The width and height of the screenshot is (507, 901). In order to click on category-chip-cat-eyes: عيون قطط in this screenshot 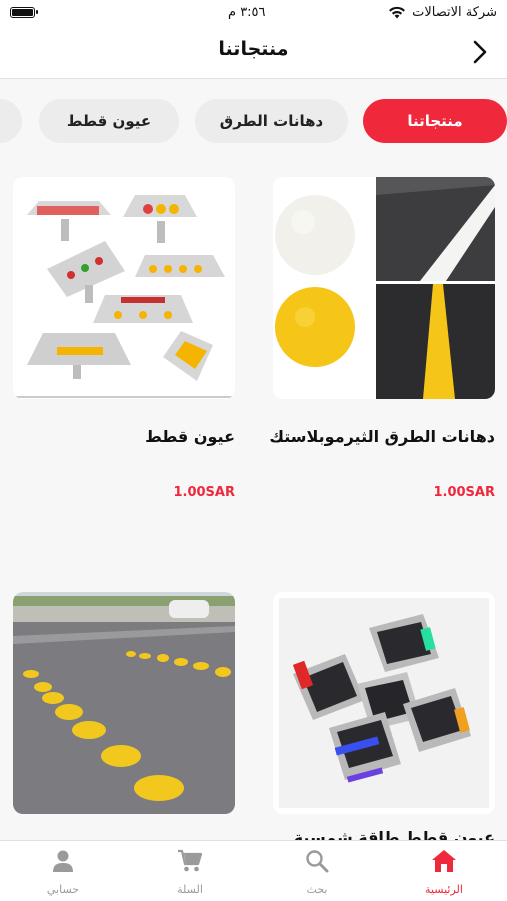, I will do `click(109, 121)`.